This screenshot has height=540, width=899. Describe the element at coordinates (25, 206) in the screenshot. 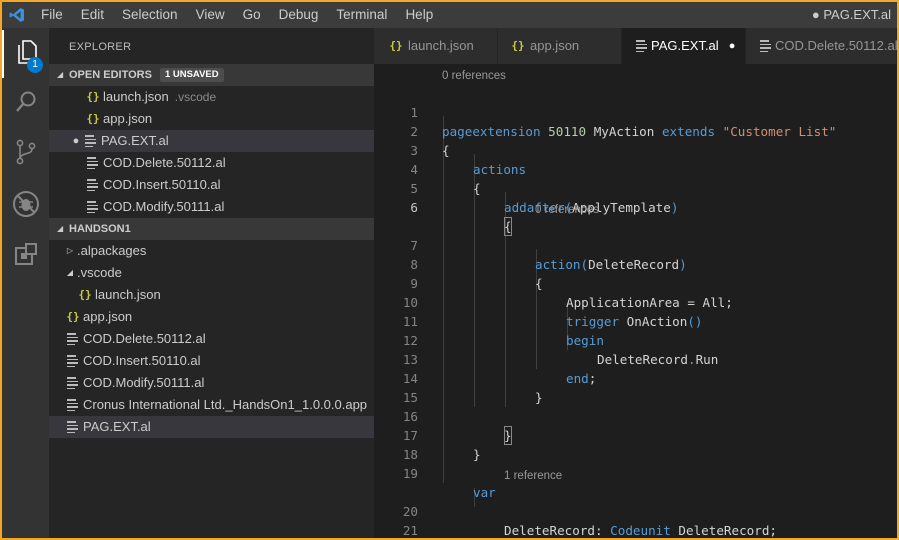

I see `debug-activity` at that location.